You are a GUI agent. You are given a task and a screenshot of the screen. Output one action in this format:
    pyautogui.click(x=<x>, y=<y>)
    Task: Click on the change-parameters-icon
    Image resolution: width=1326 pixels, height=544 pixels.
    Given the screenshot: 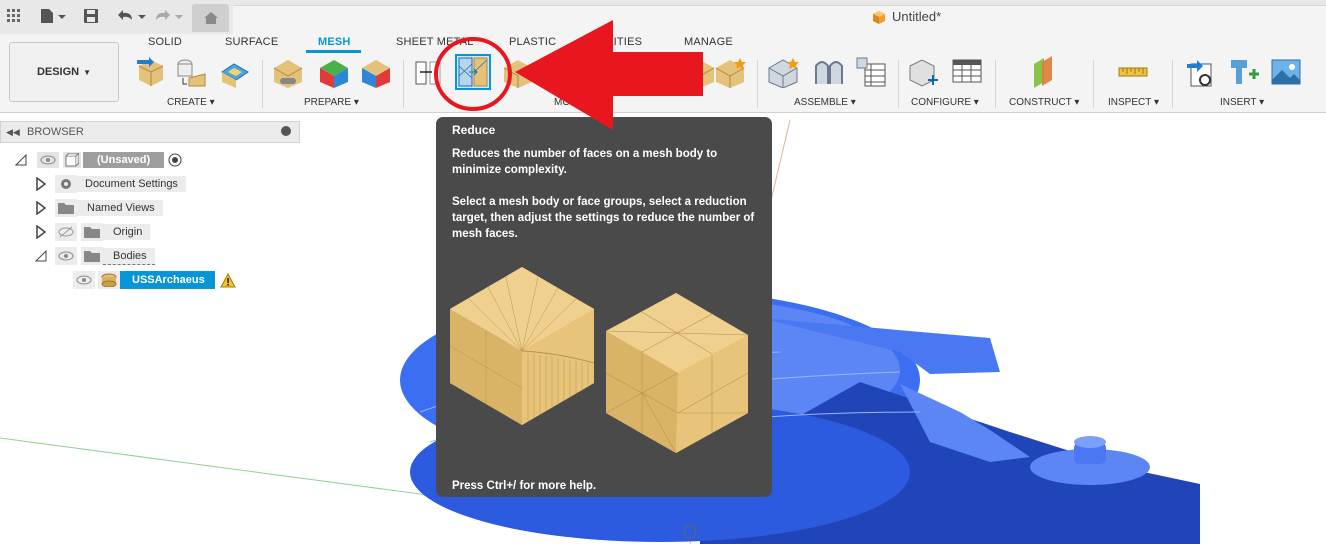 What is the action you would take?
    pyautogui.click(x=924, y=72)
    